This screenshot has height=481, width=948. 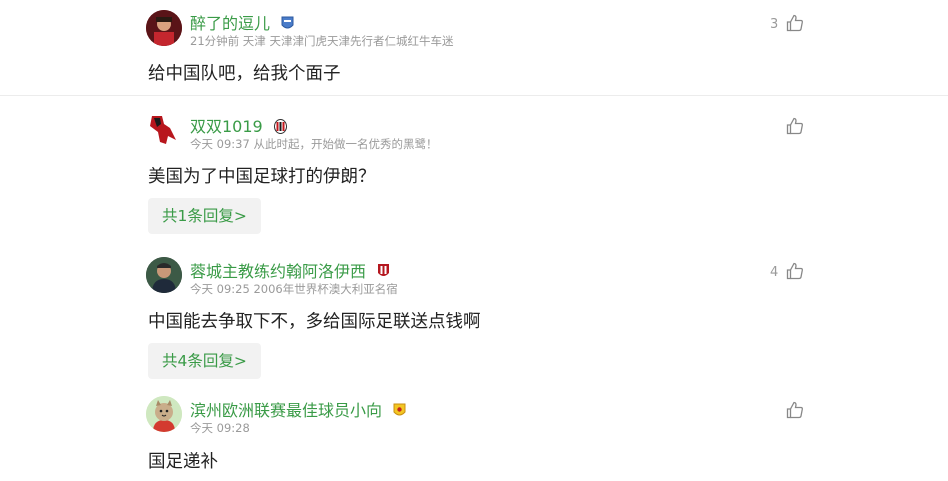 I want to click on like-count: 4, so click(x=774, y=272).